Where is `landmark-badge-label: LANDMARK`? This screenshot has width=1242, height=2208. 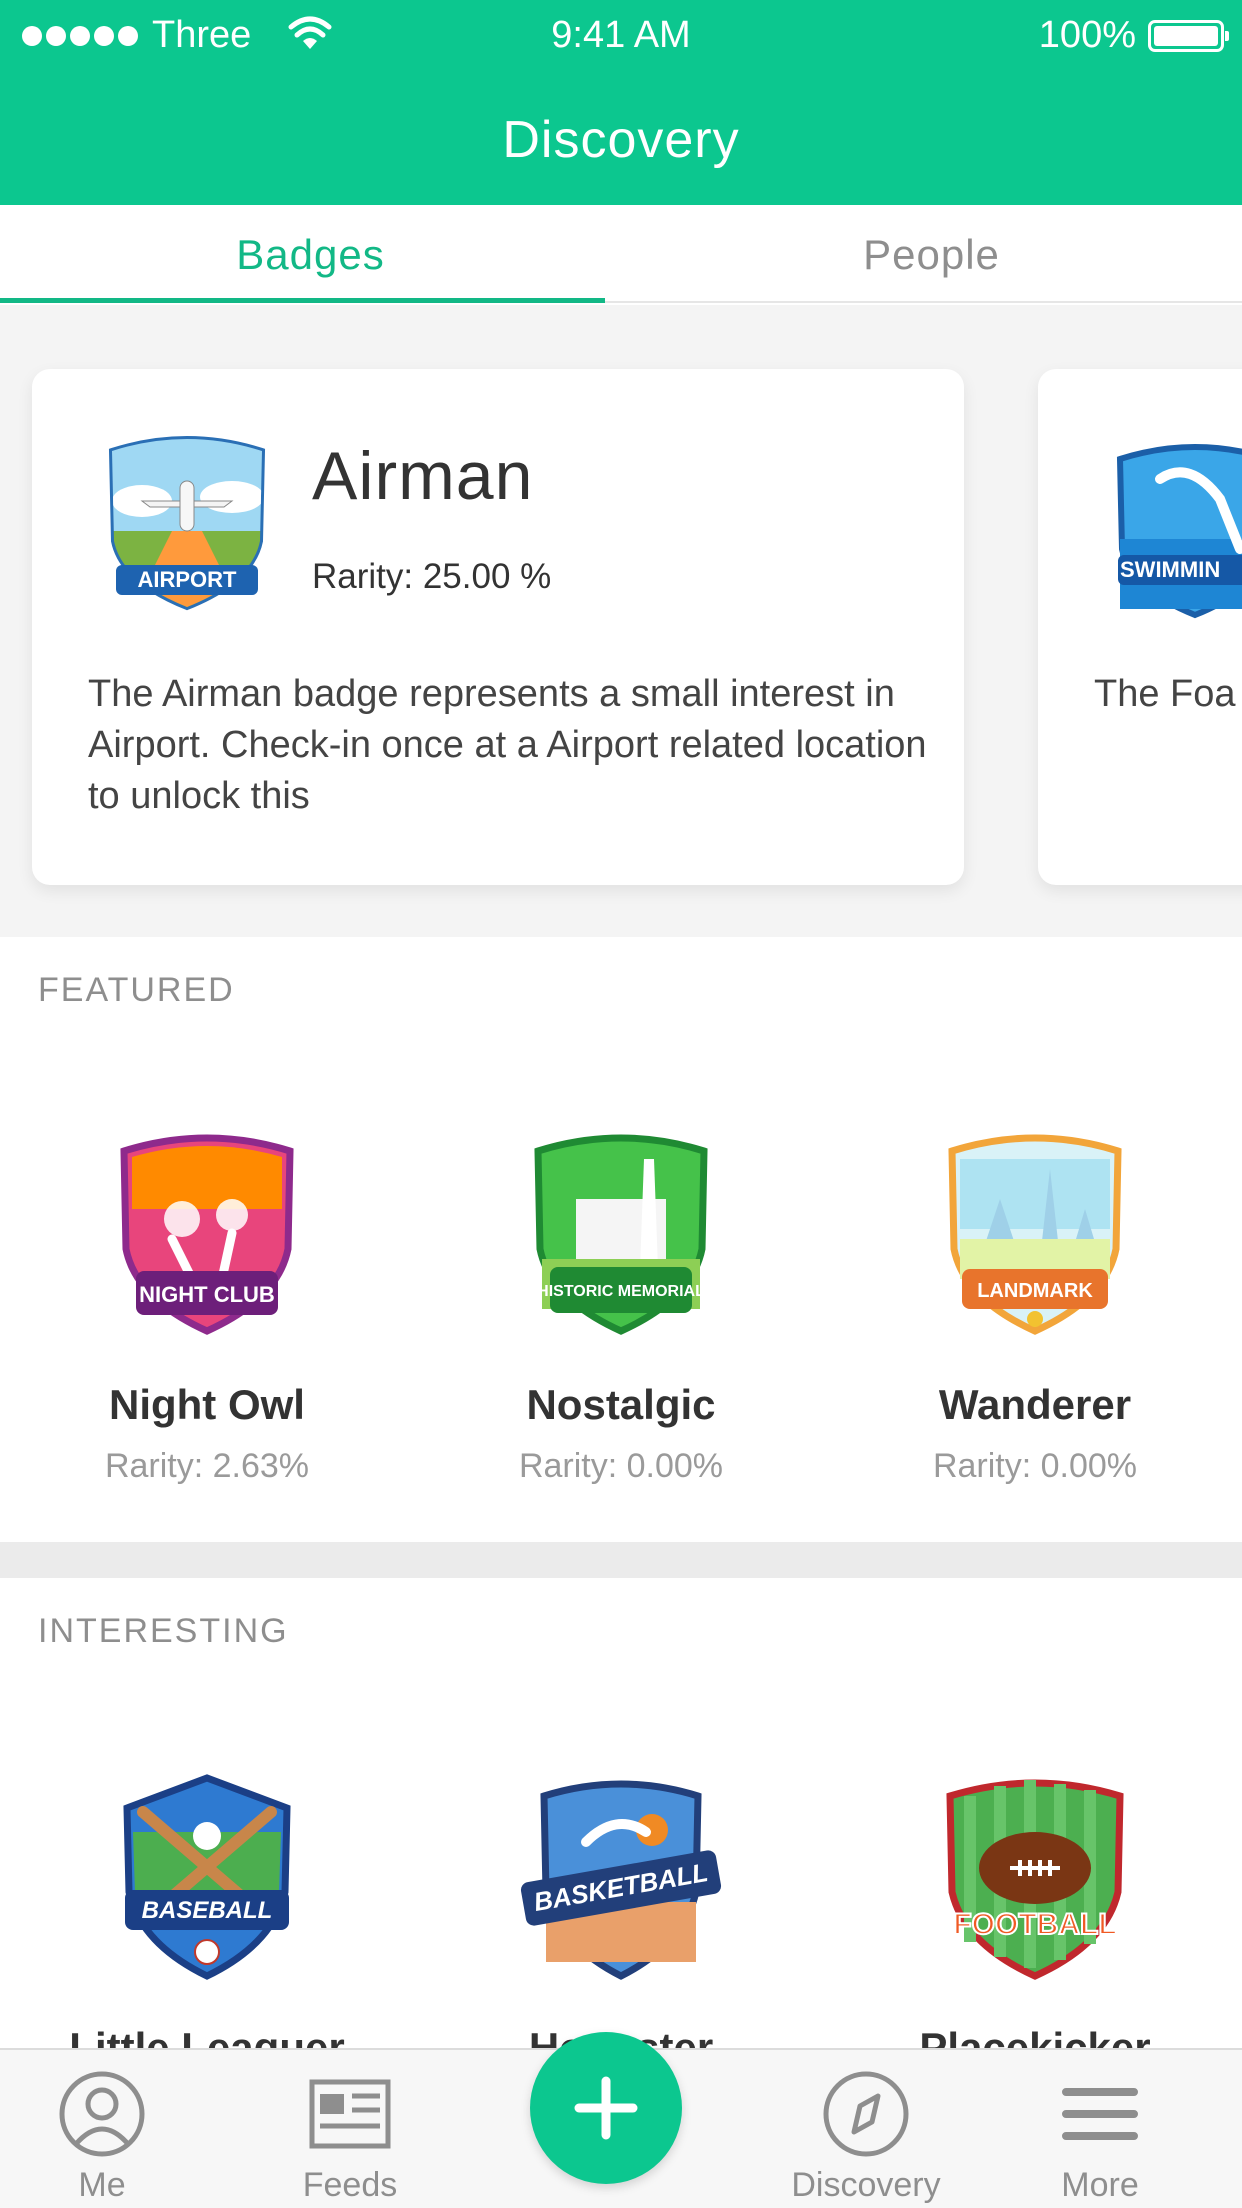 landmark-badge-label: LANDMARK is located at coordinates (1035, 1291).